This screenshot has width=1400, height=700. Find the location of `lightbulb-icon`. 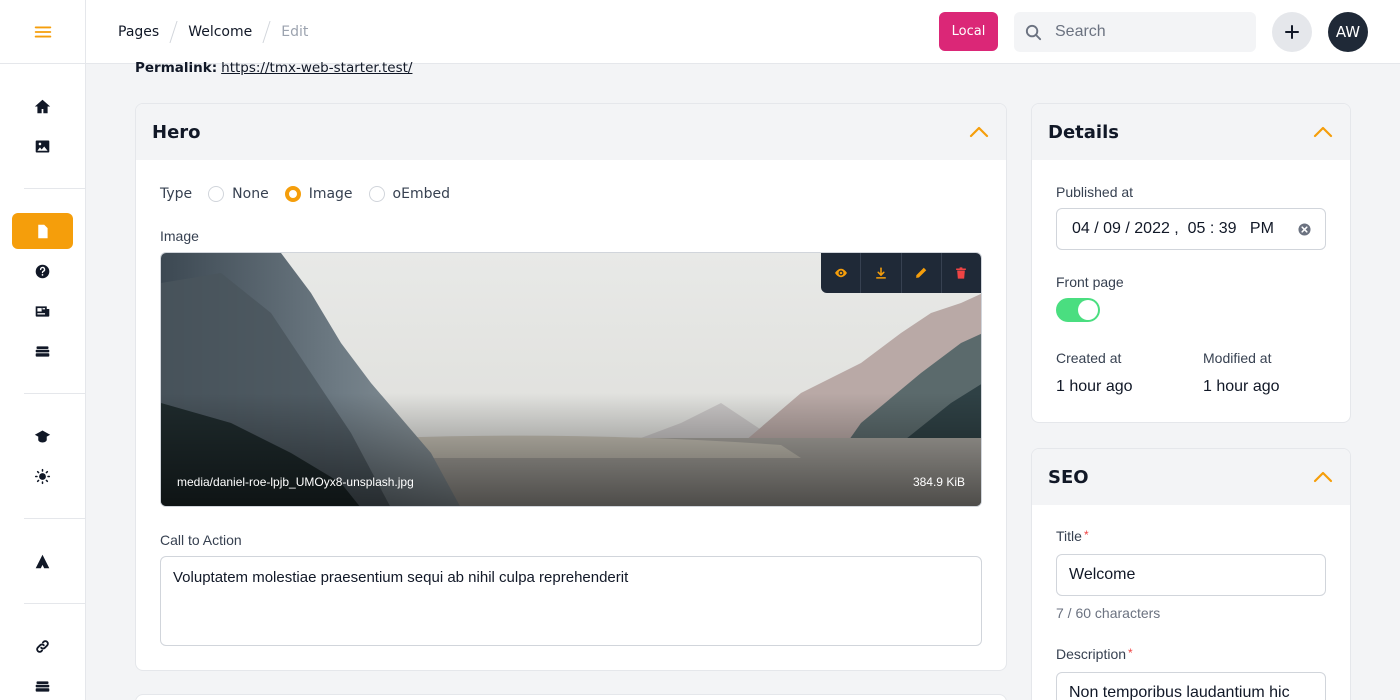

lightbulb-icon is located at coordinates (42, 476).